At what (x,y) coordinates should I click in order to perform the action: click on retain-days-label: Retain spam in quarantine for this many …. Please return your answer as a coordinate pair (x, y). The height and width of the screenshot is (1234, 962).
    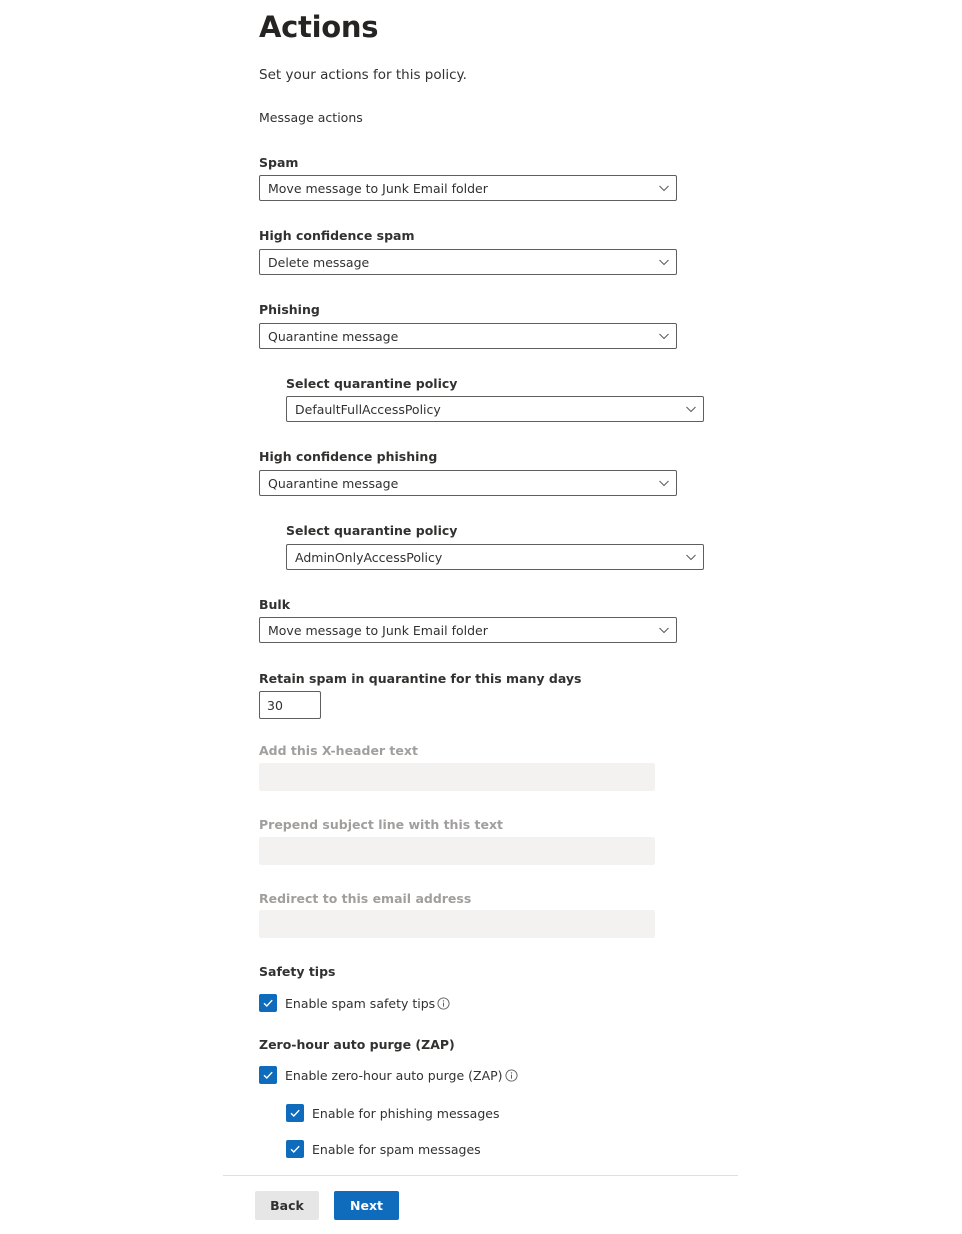
    Looking at the image, I should click on (420, 678).